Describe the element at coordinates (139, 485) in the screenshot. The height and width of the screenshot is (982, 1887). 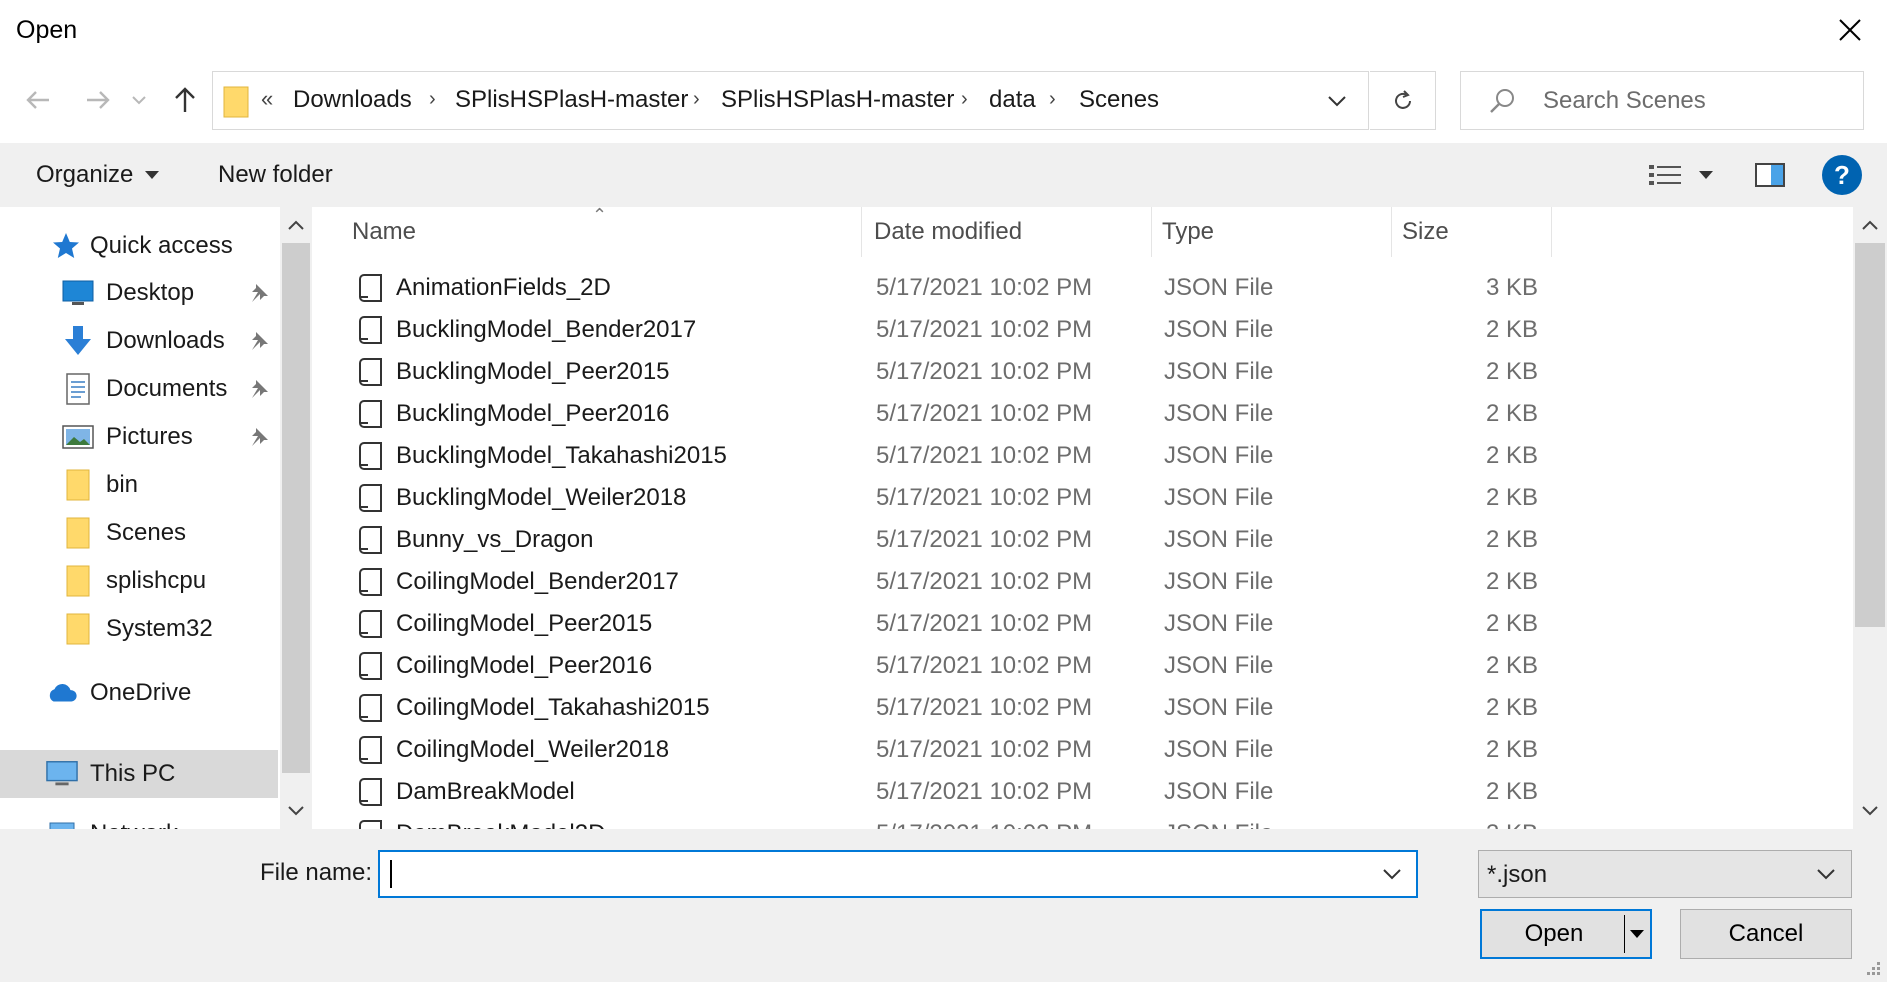
I see `nav-item-bin: bin` at that location.